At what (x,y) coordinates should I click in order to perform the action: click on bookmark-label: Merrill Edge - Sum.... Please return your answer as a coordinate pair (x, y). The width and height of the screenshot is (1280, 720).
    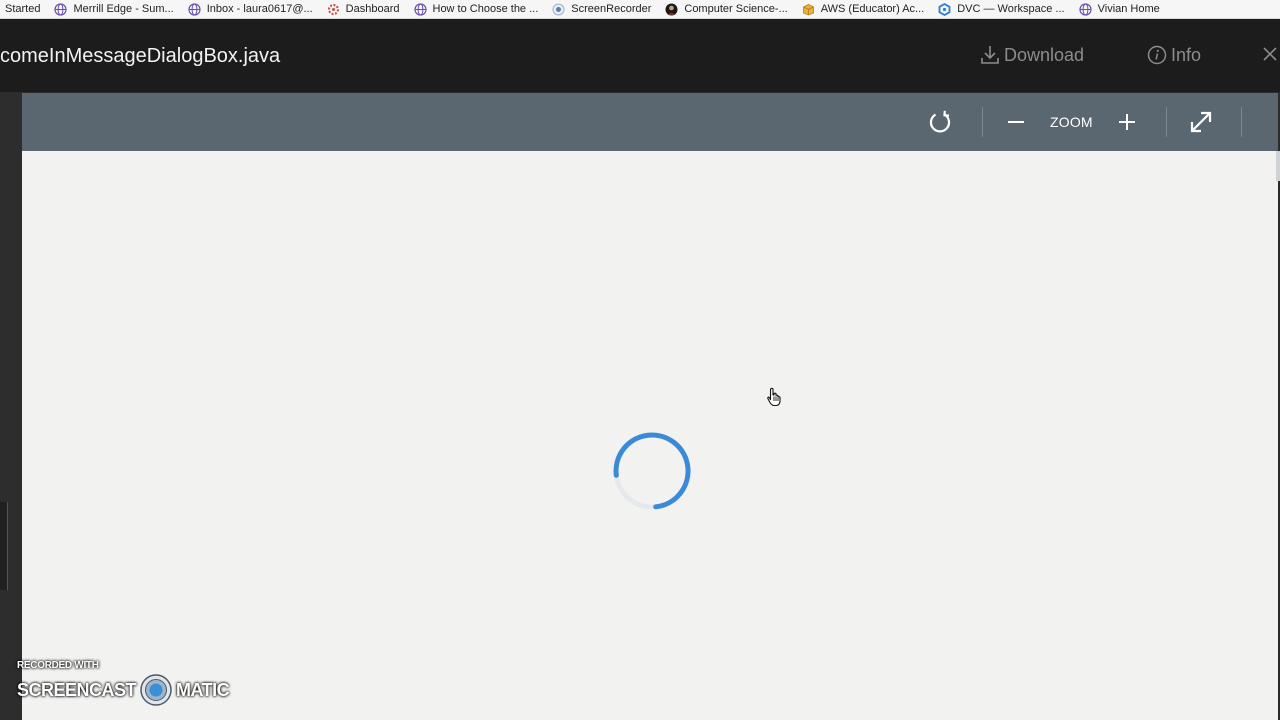
    Looking at the image, I should click on (123, 9).